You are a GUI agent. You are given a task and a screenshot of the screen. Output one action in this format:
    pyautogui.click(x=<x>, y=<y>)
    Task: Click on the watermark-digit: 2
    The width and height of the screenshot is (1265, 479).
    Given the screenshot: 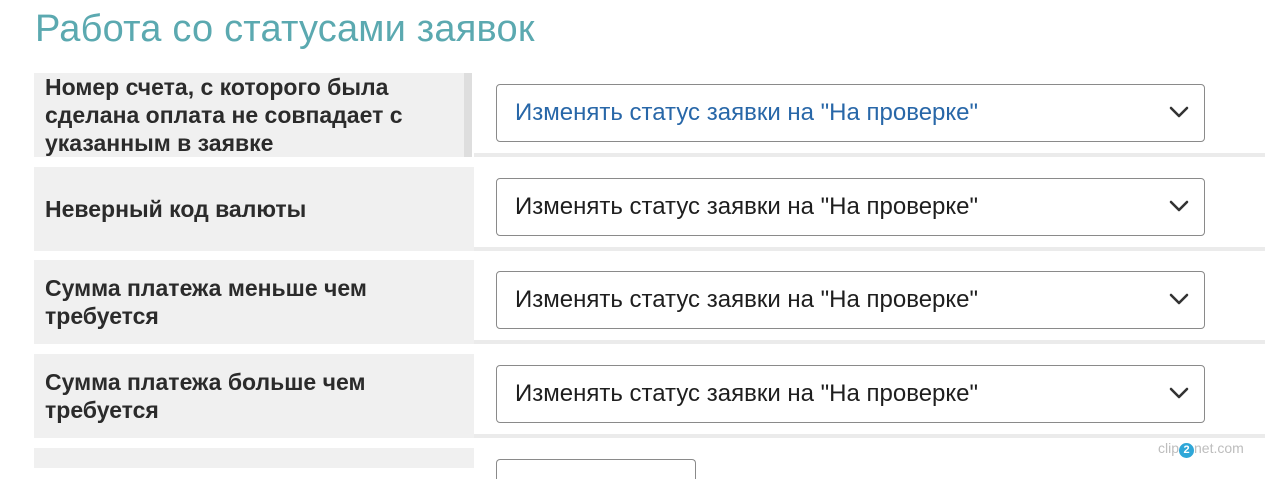 What is the action you would take?
    pyautogui.click(x=1187, y=450)
    